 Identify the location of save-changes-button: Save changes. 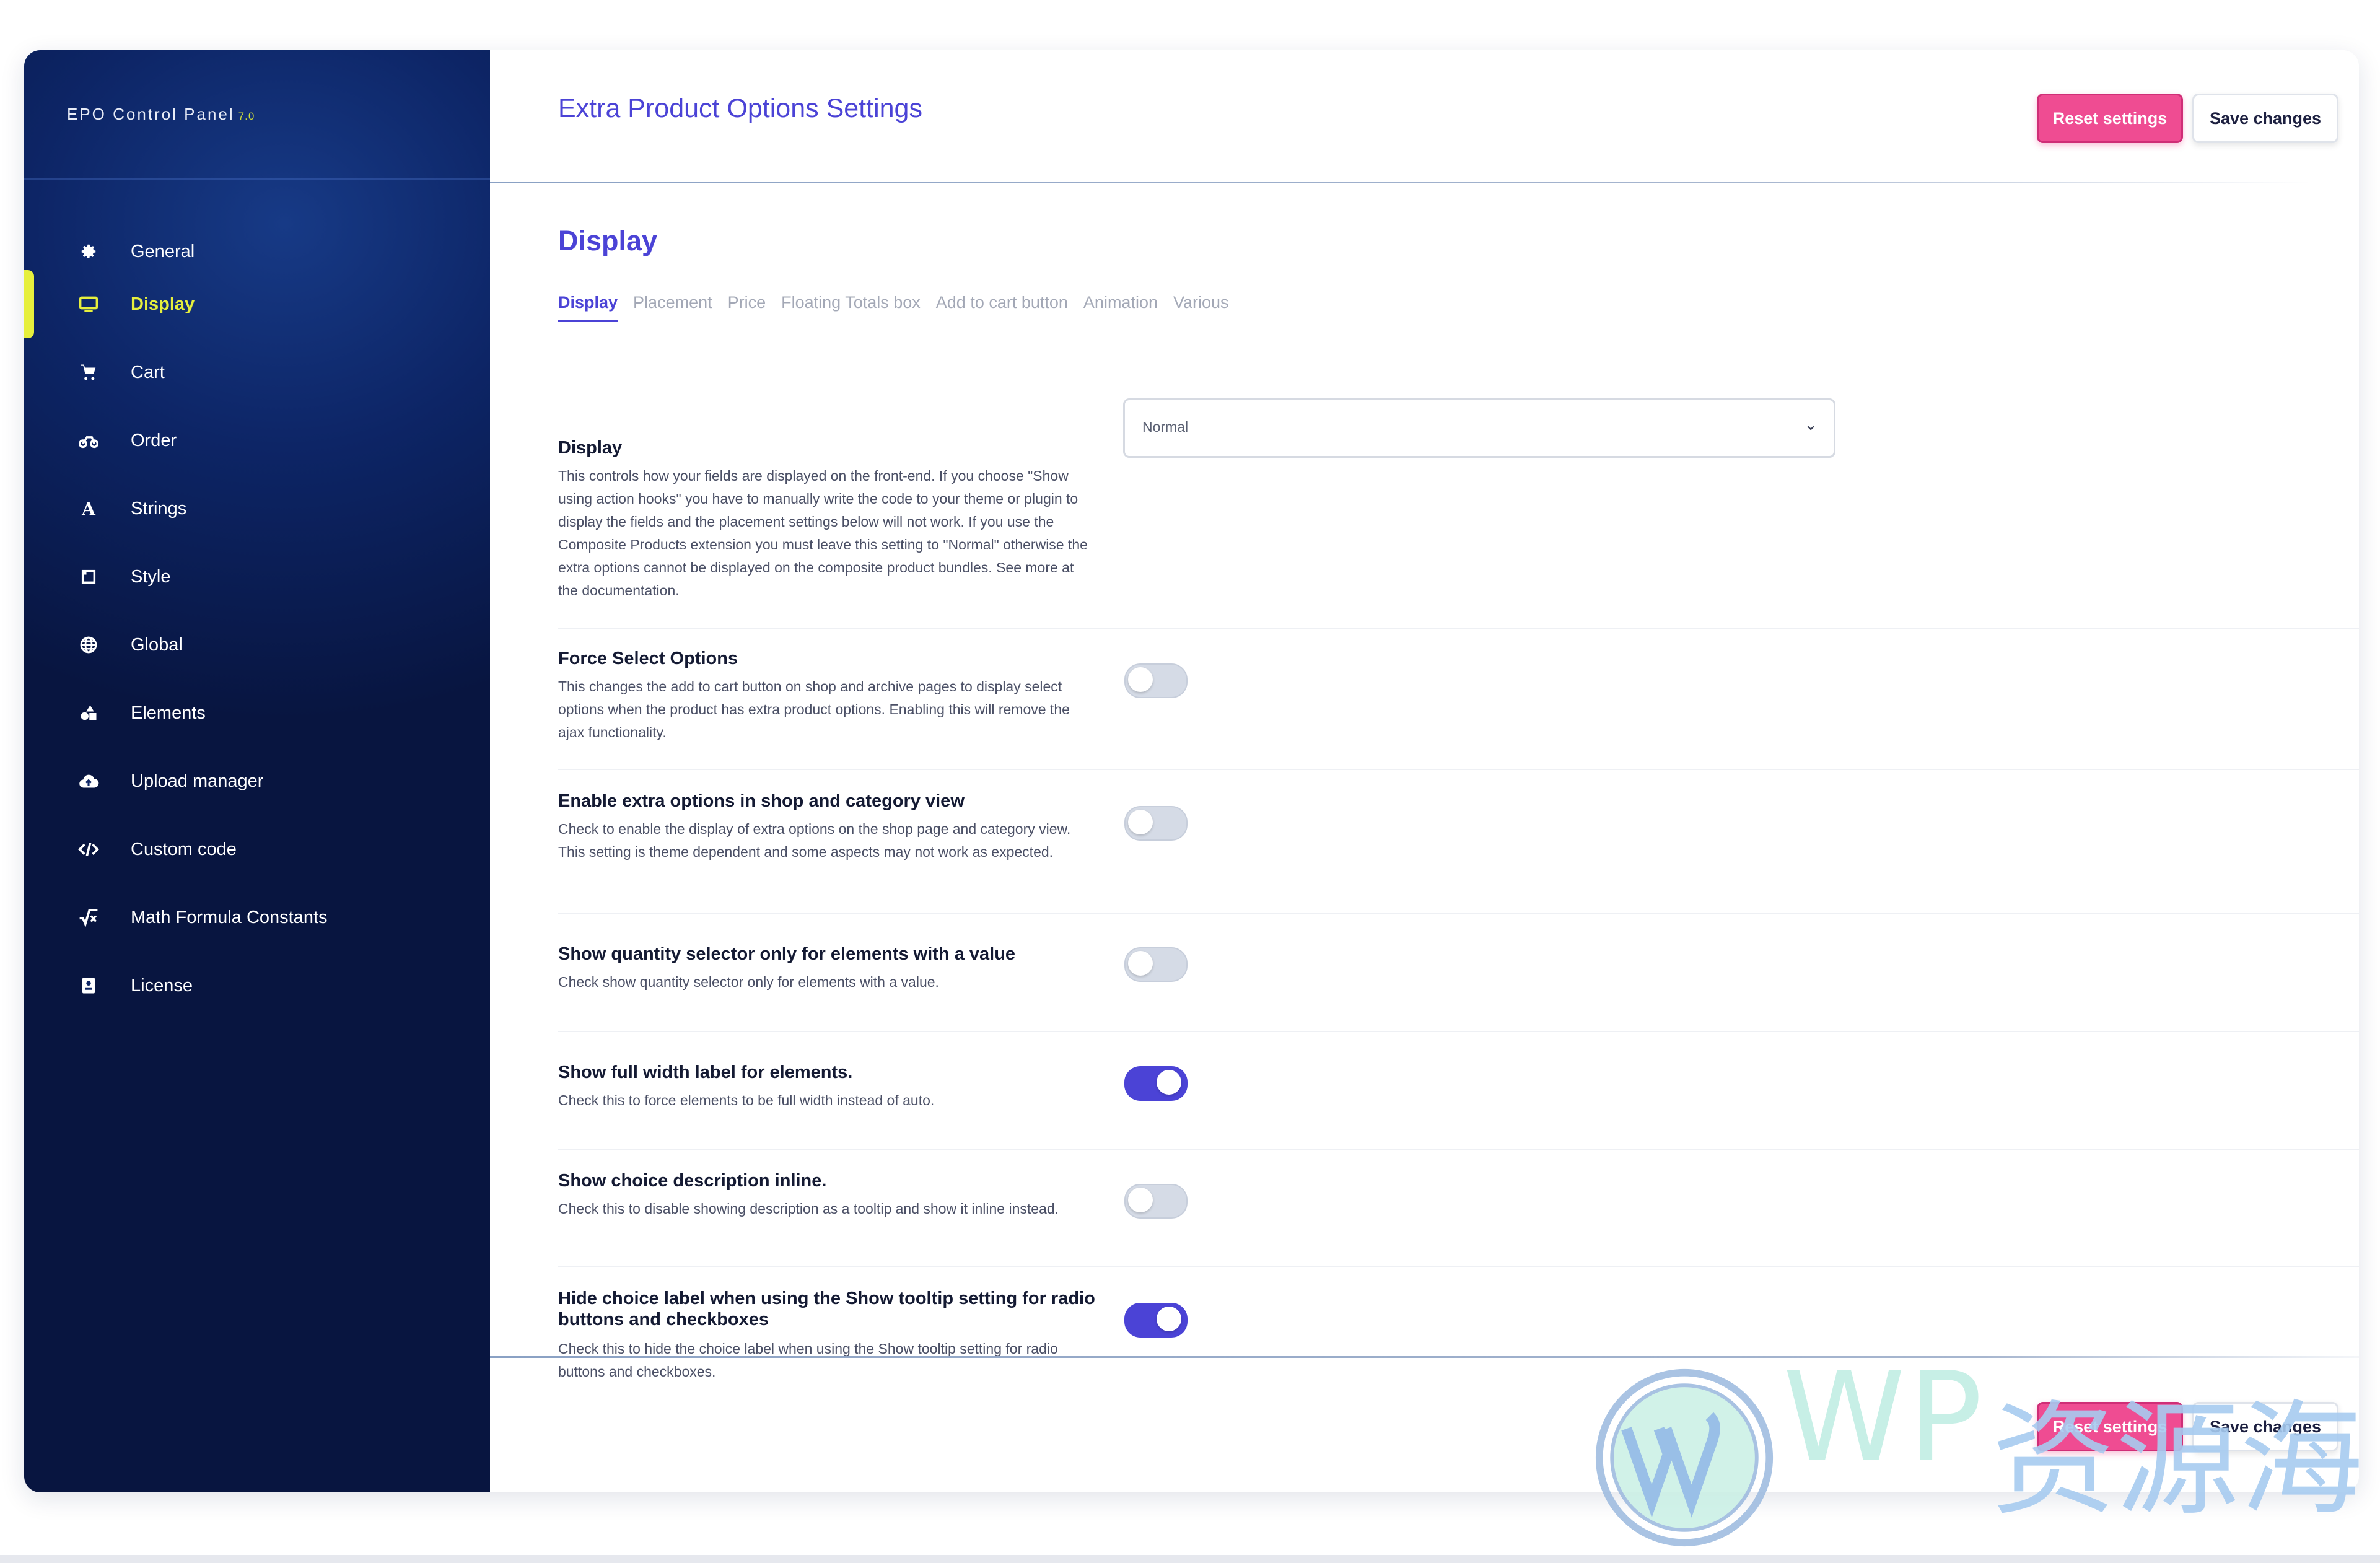
(2265, 118).